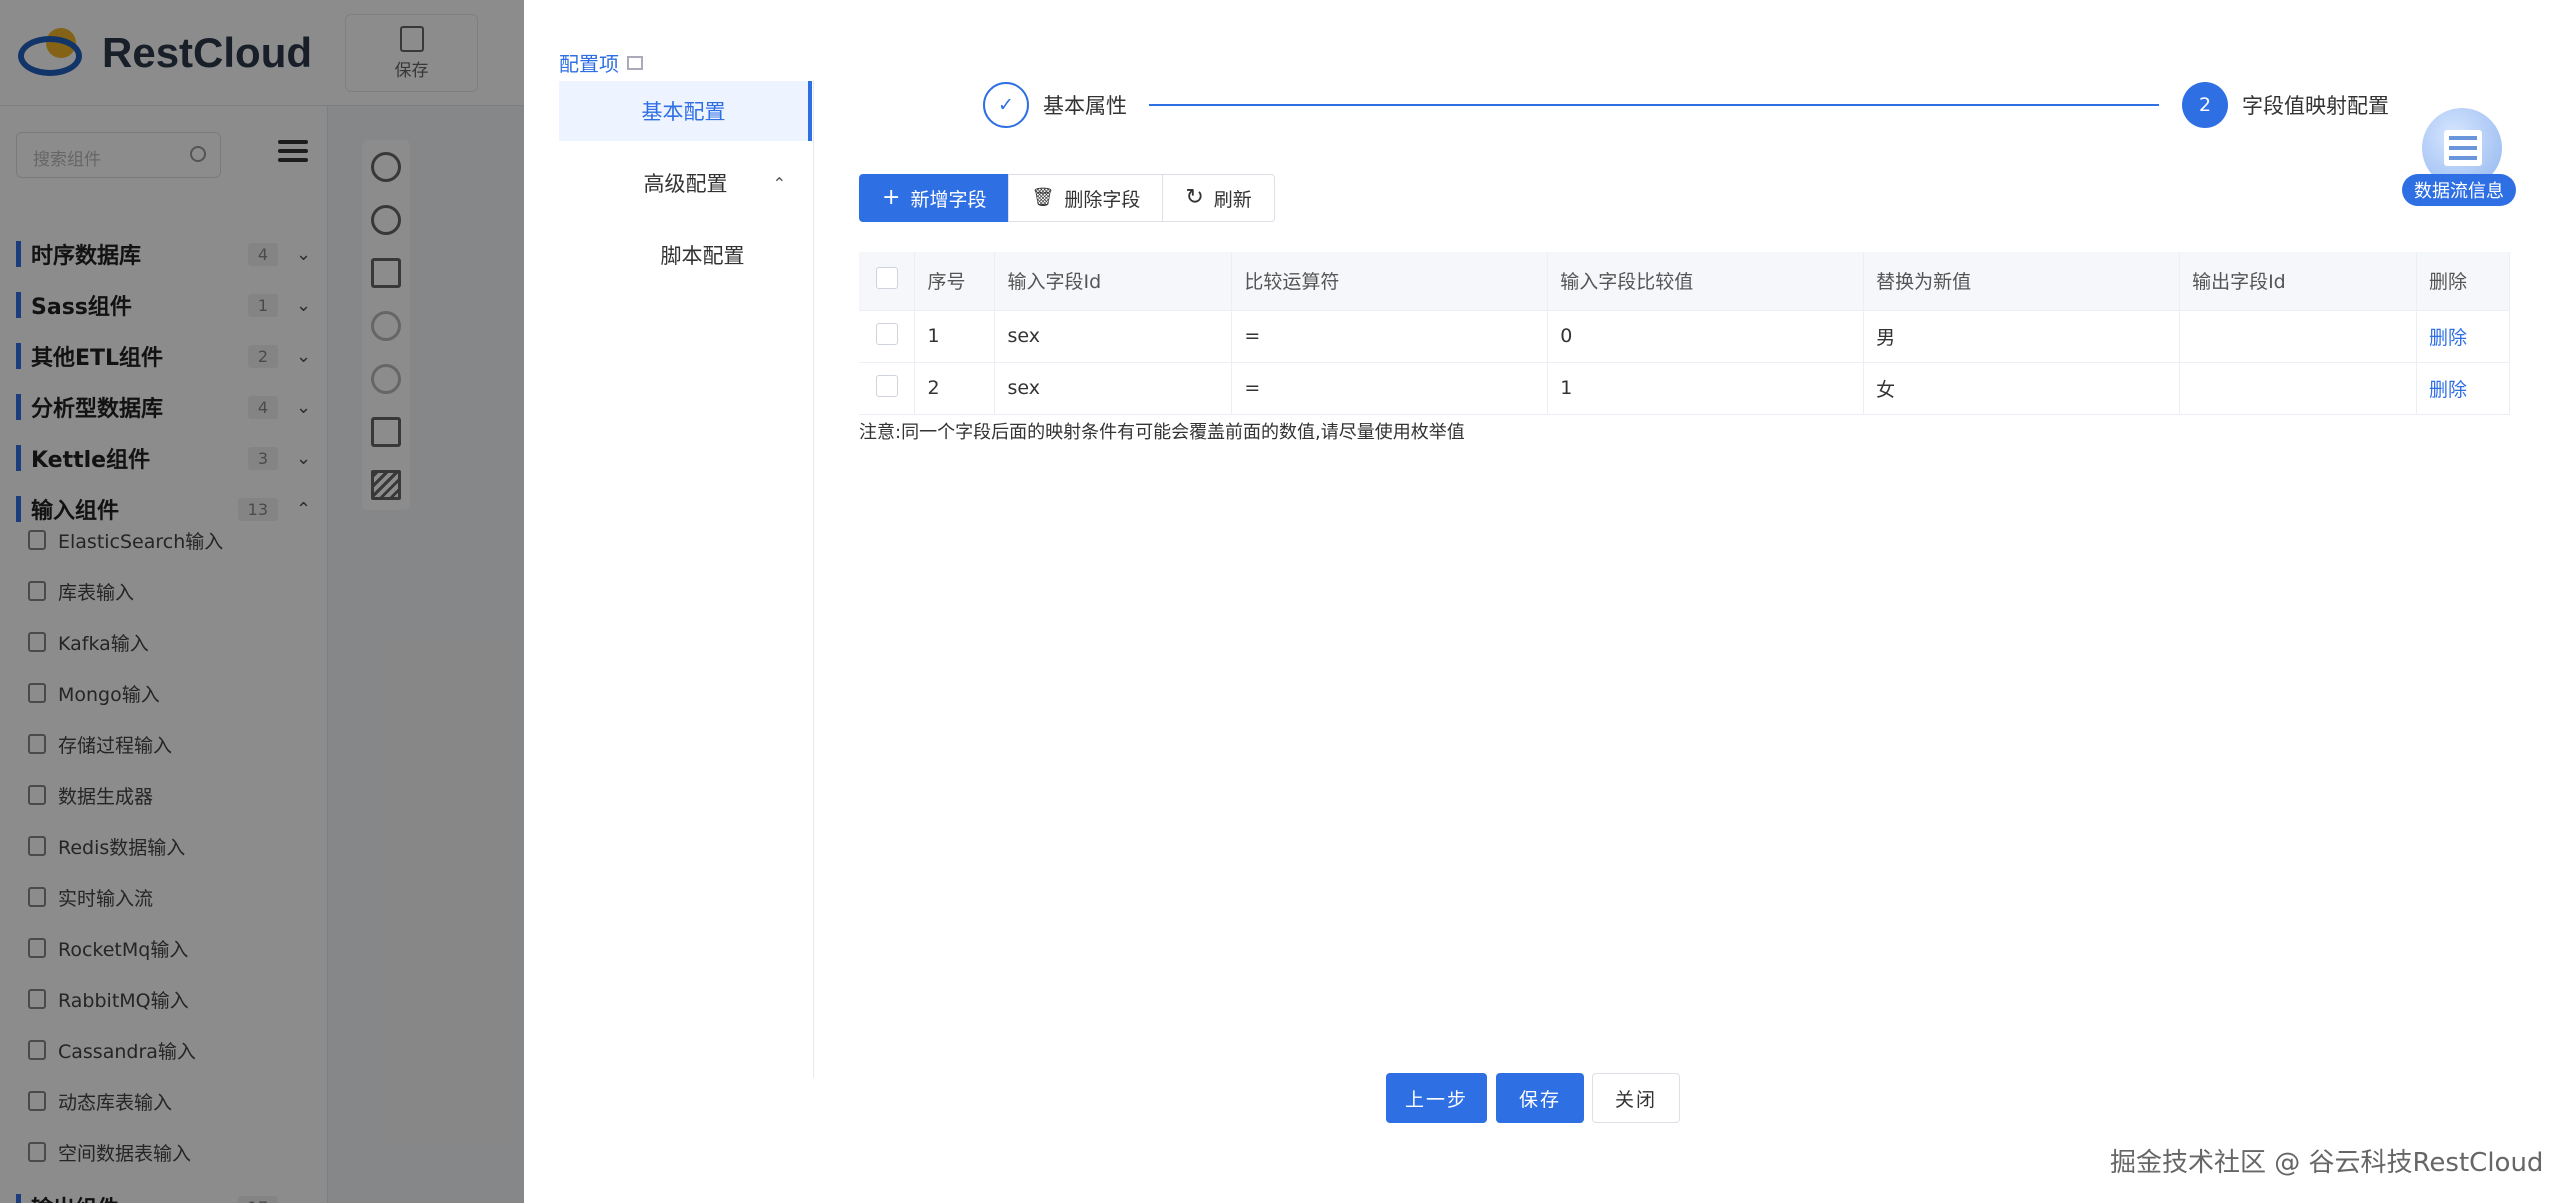 This screenshot has height=1203, width=2549. What do you see at coordinates (813, 579) in the screenshot?
I see `nav-divider` at bounding box center [813, 579].